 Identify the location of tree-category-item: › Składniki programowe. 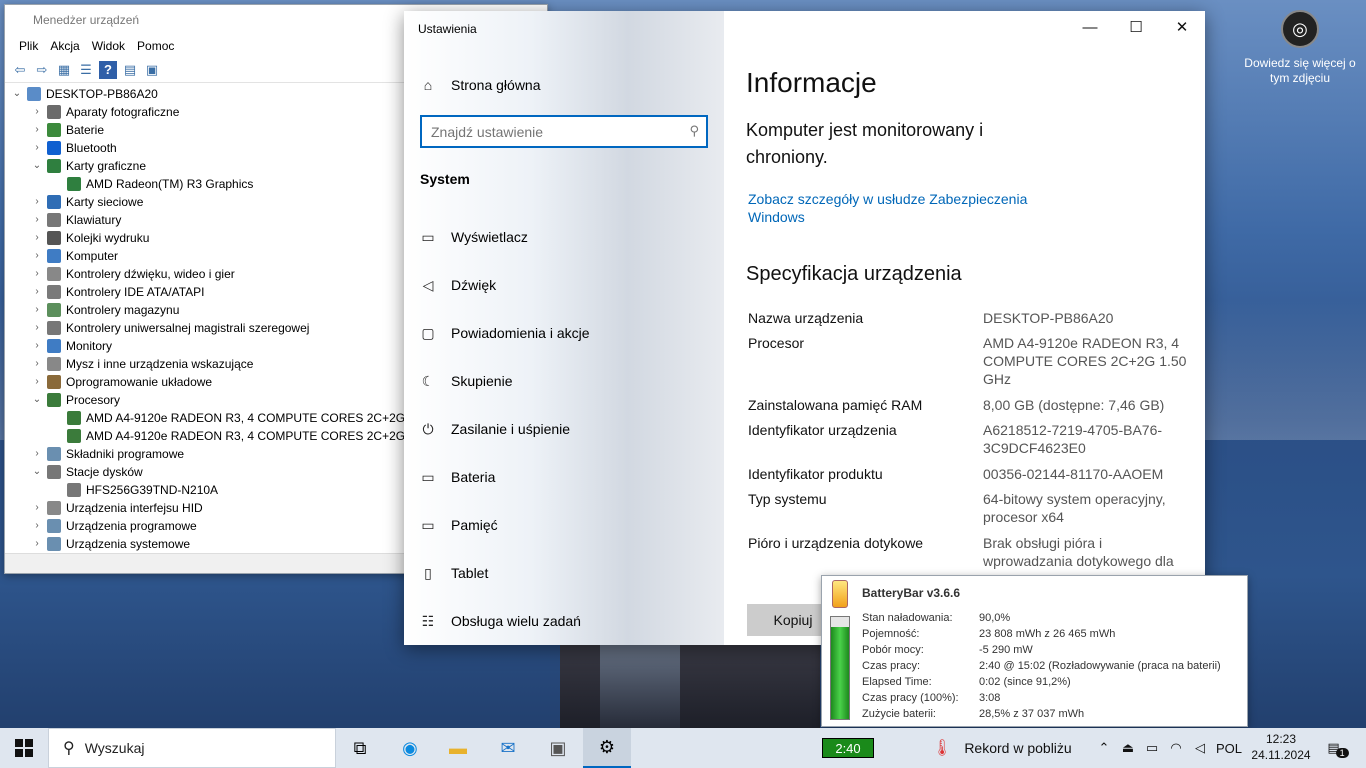
(107, 454).